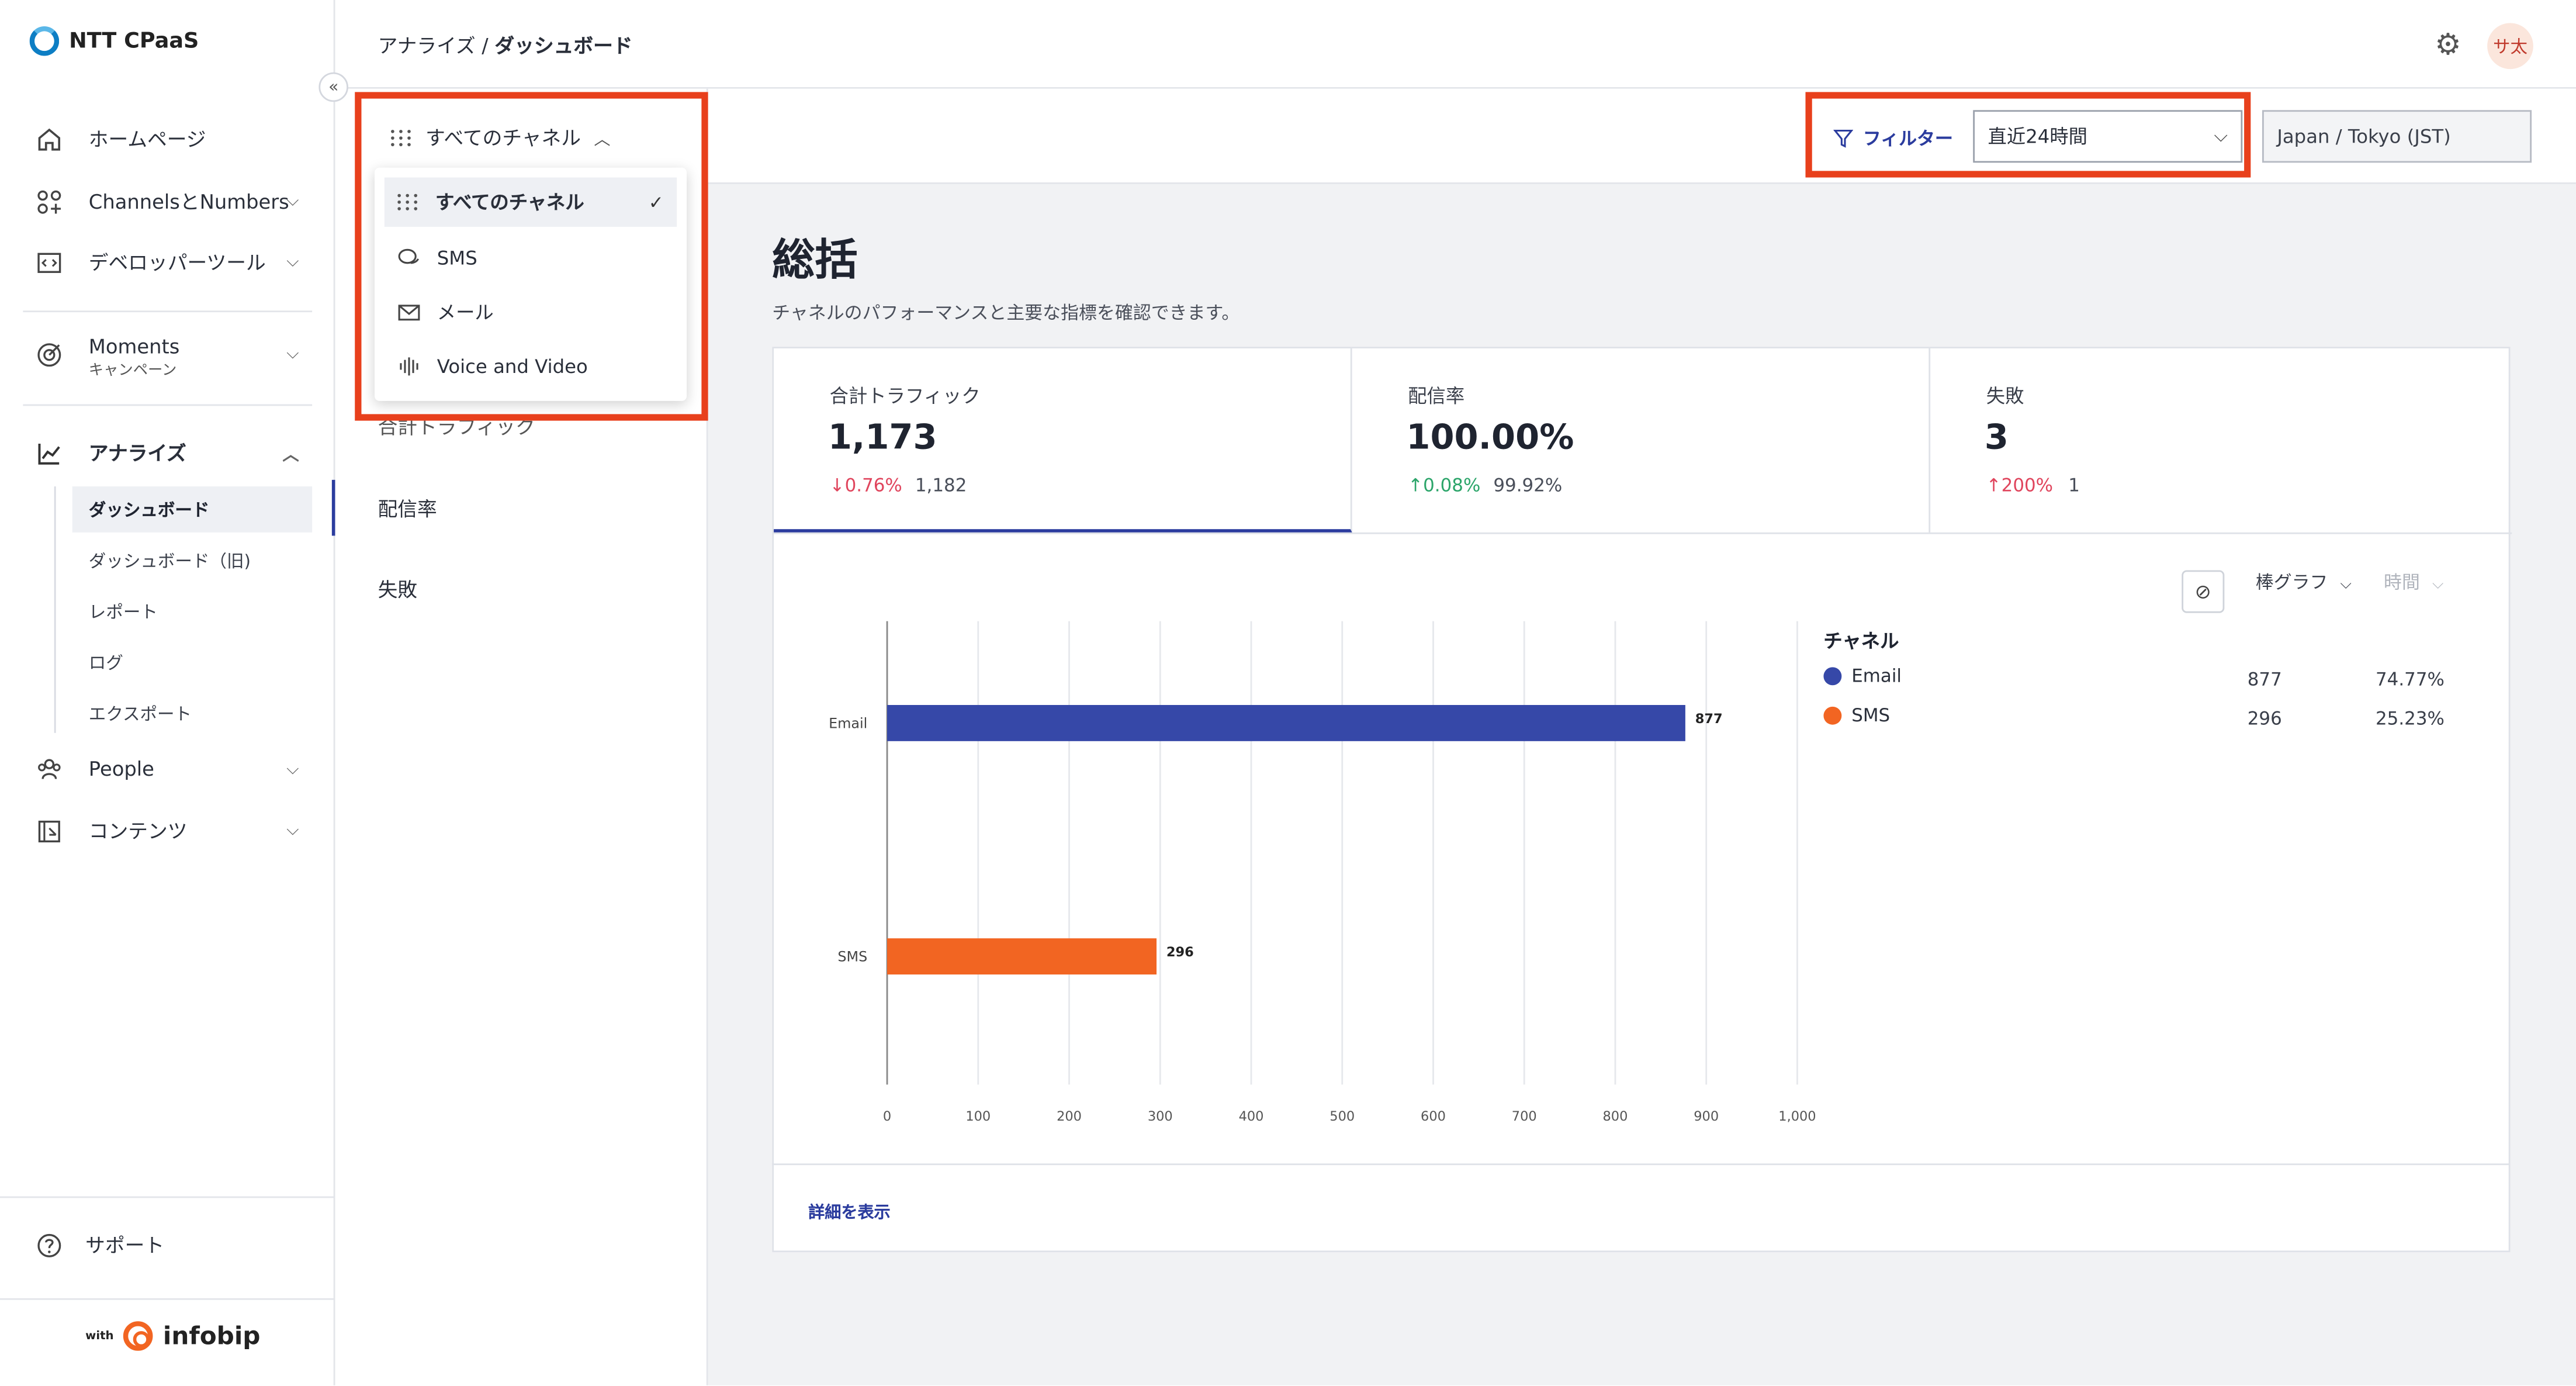 The height and width of the screenshot is (1386, 2576). What do you see at coordinates (882, 437) in the screenshot?
I see `metric-value: 1,173` at bounding box center [882, 437].